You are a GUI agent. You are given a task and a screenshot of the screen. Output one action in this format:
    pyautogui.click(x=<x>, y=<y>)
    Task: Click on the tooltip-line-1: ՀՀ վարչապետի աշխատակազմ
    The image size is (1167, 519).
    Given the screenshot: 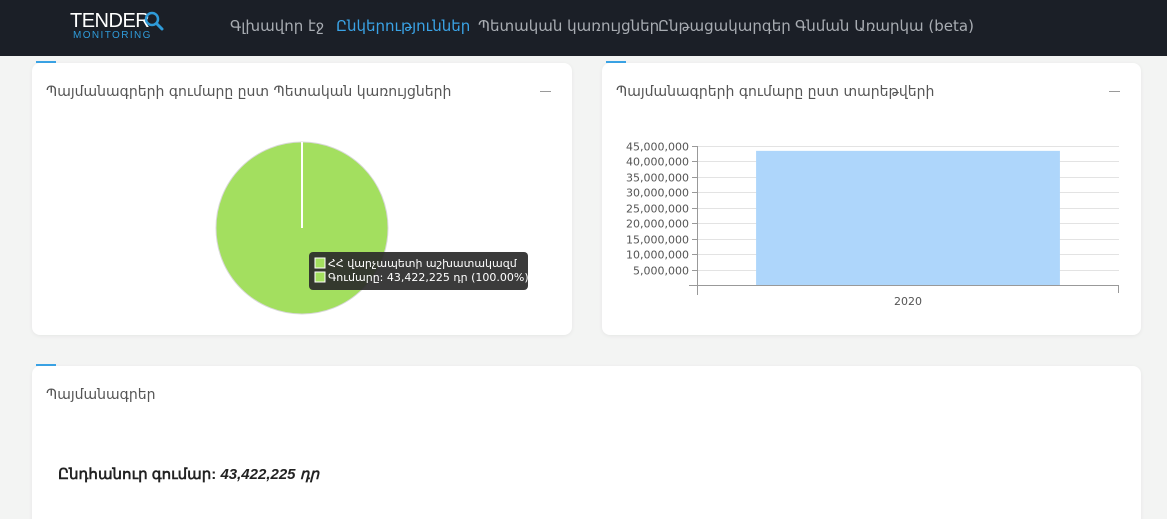 What is the action you would take?
    pyautogui.click(x=423, y=263)
    